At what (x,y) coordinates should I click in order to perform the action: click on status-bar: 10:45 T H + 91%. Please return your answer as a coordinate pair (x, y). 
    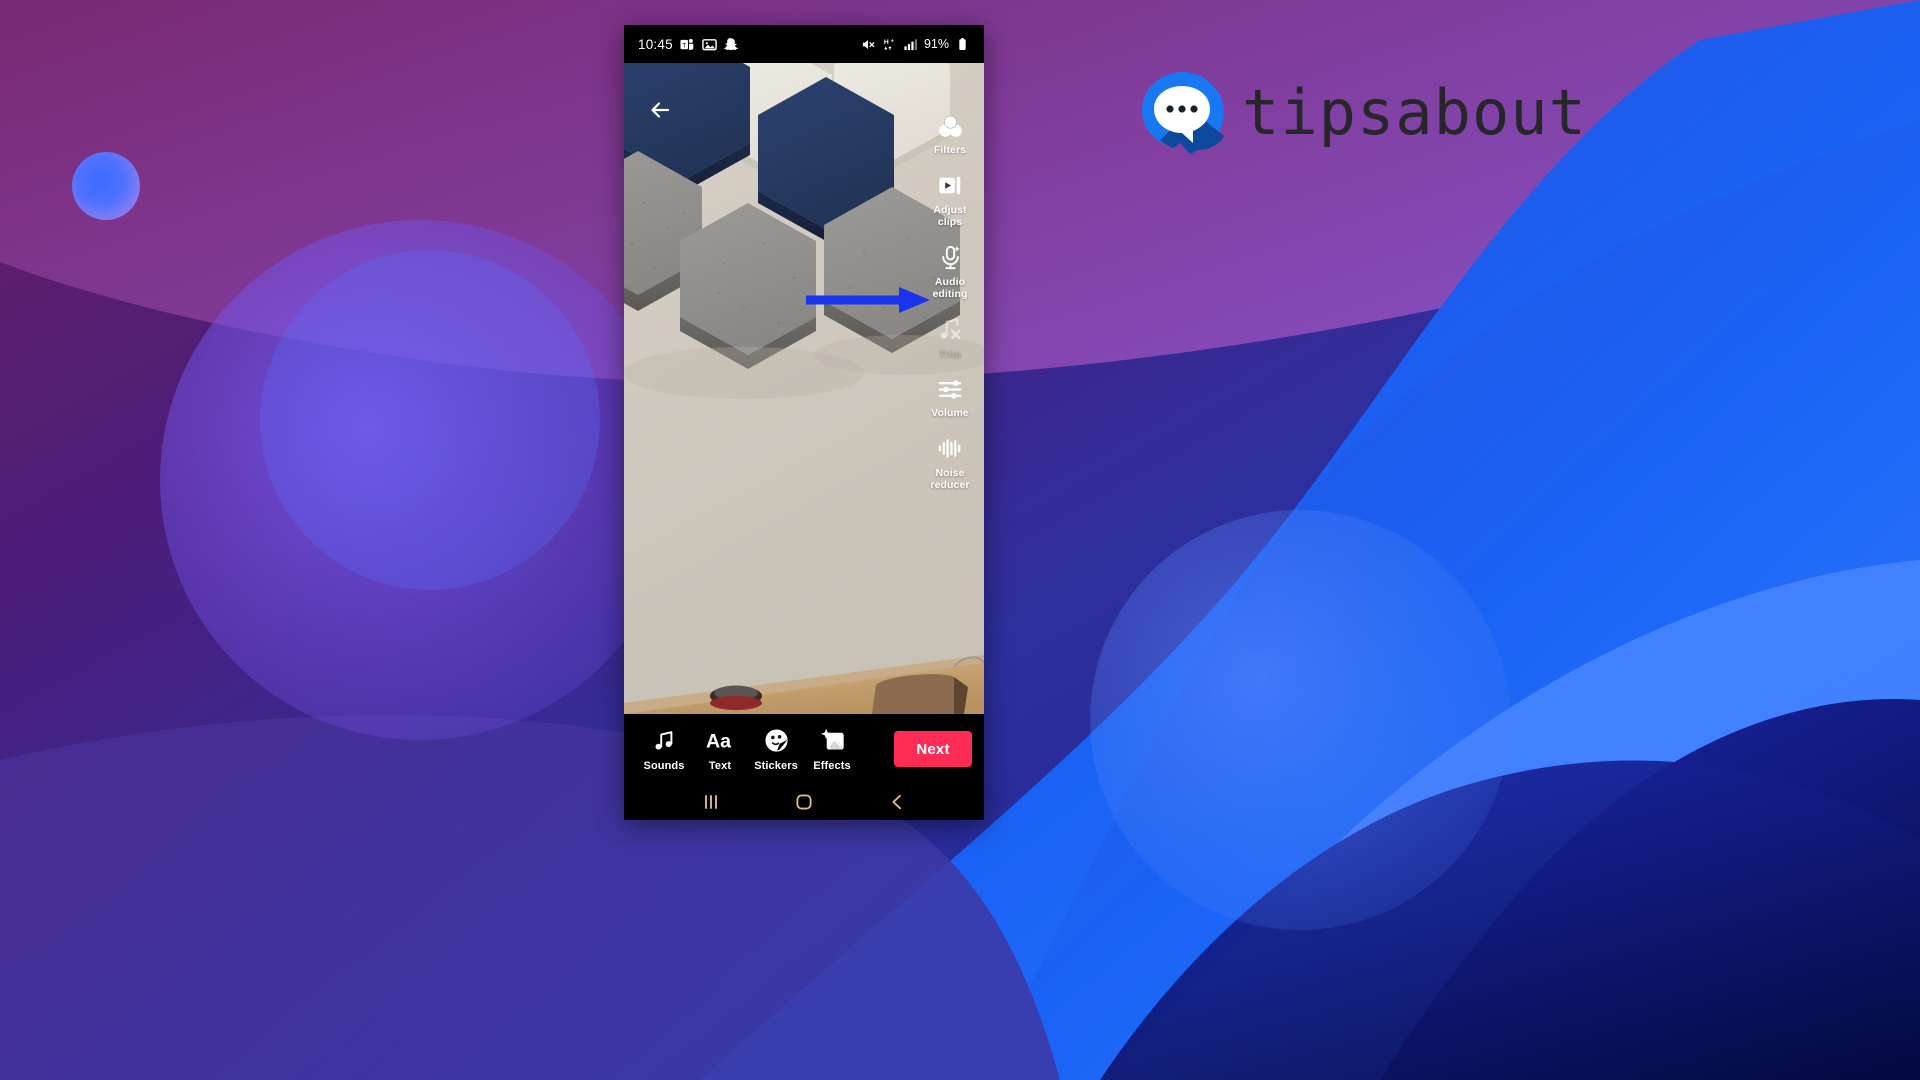
    Looking at the image, I should click on (804, 44).